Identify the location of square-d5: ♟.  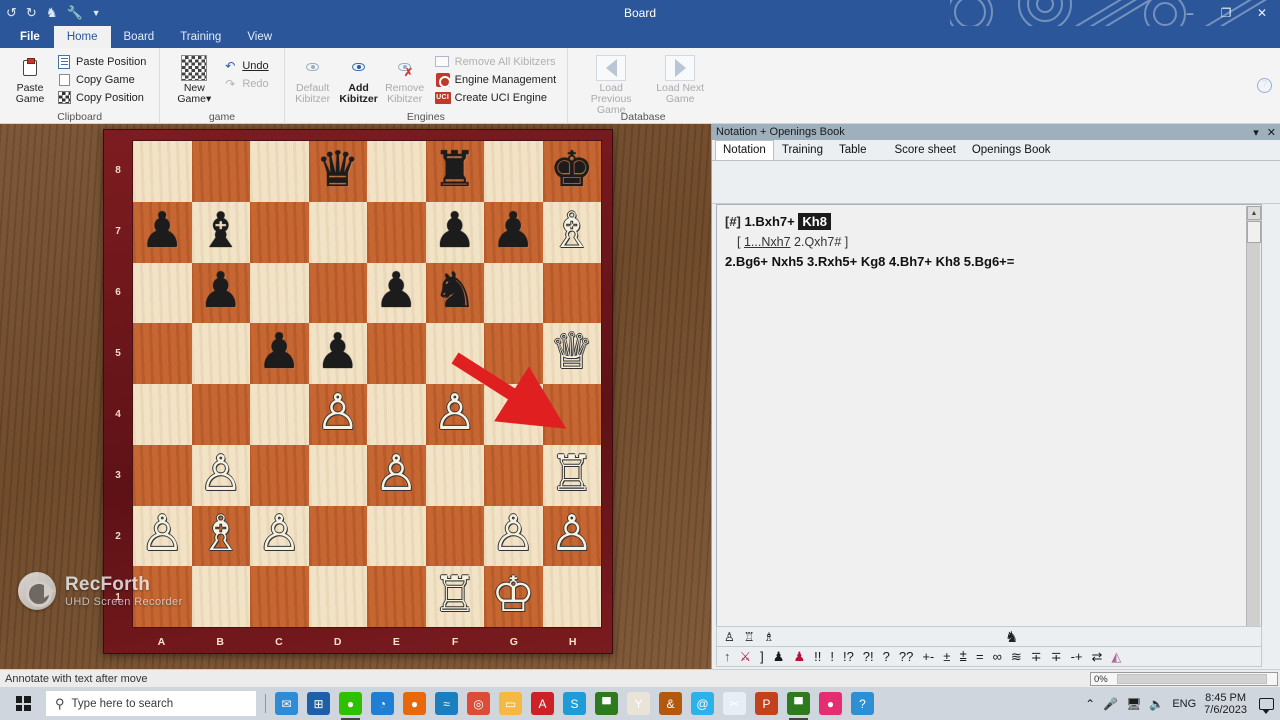
(337, 353).